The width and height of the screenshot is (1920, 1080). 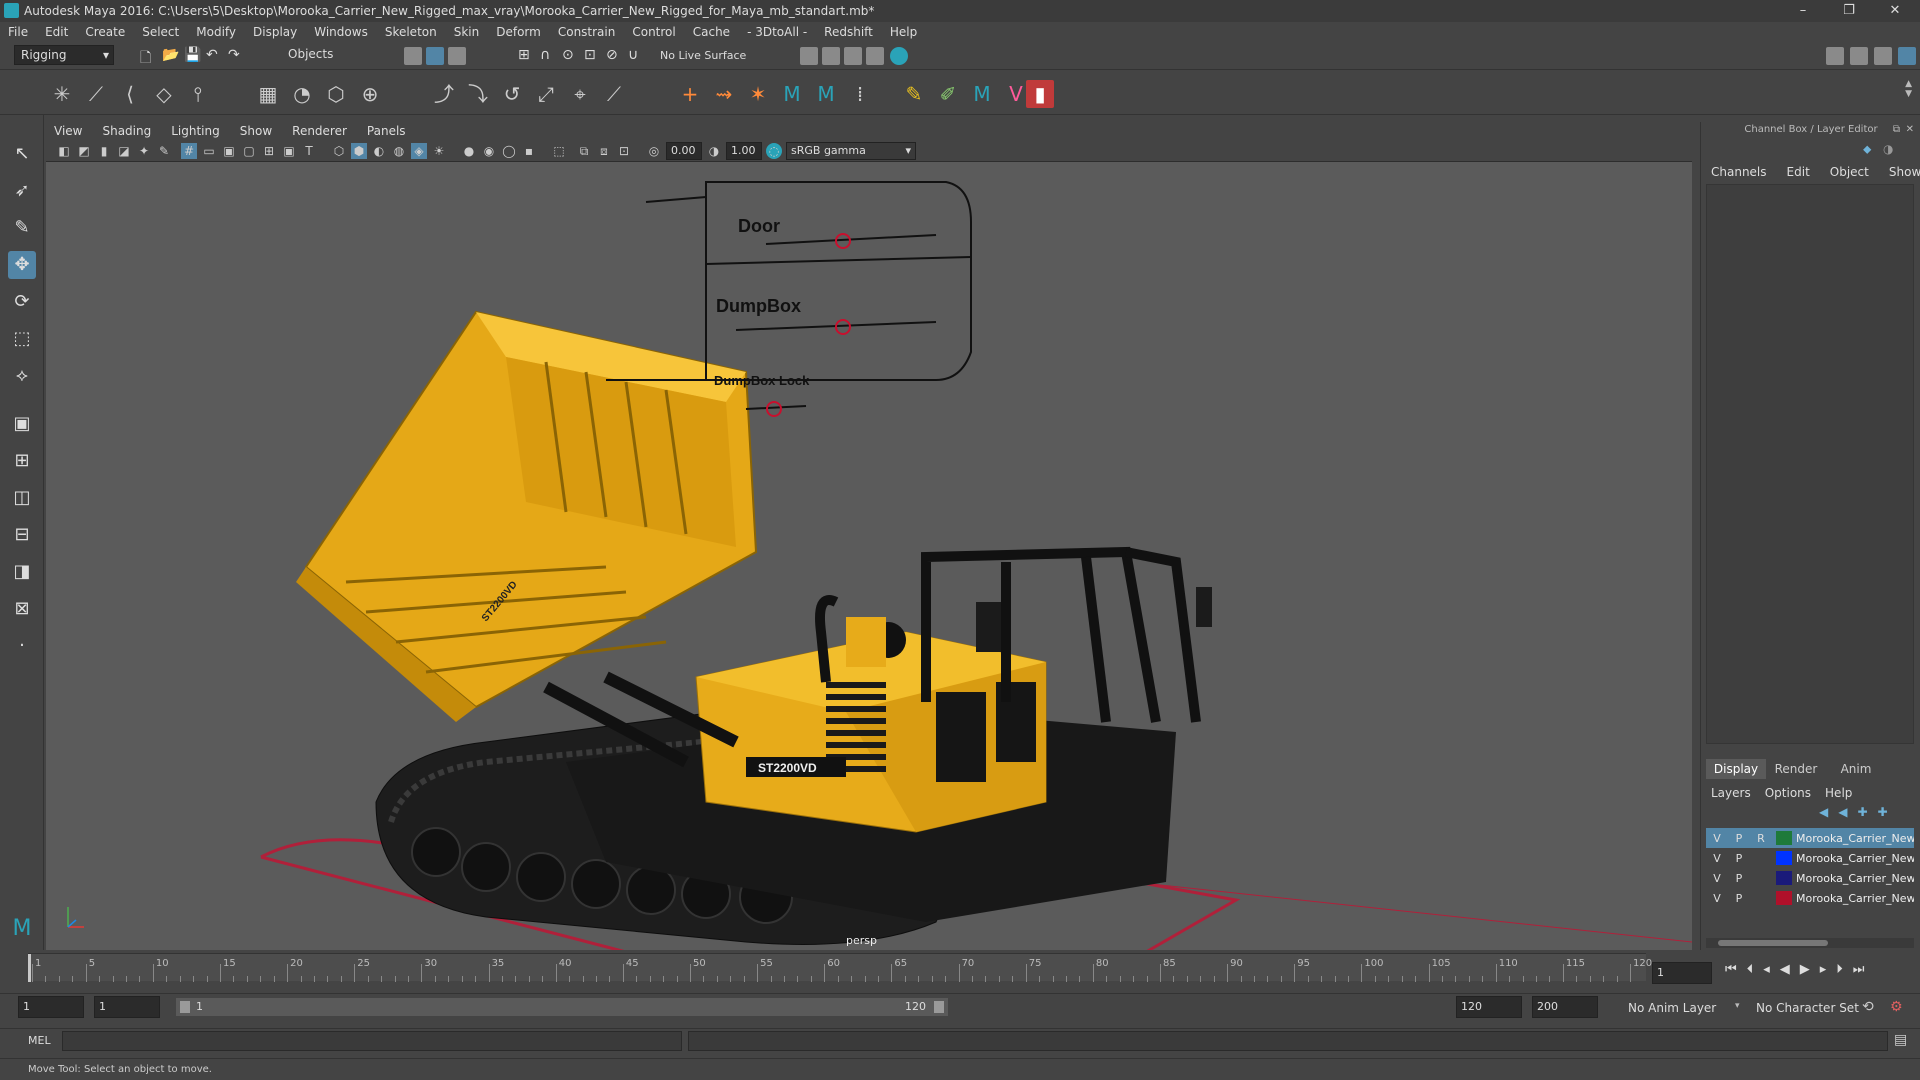 I want to click on close-button: ✕, so click(x=1895, y=11).